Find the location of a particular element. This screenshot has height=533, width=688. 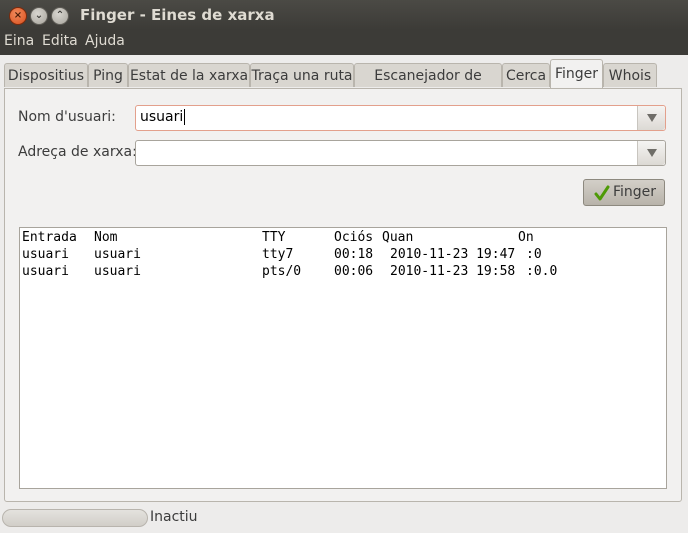

close-window-icon: × is located at coordinates (18, 16).